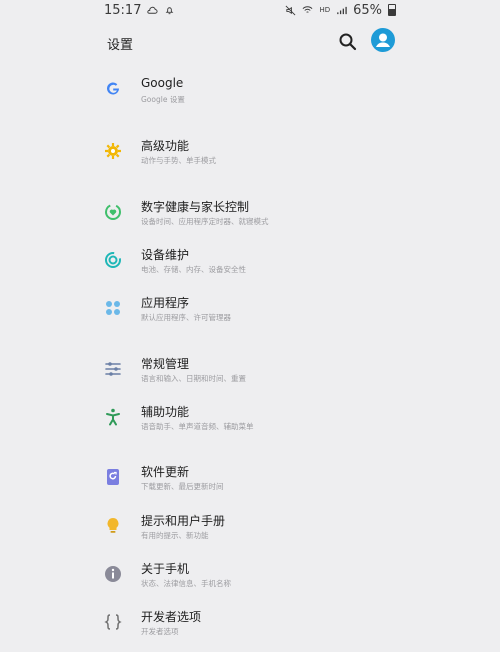  Describe the element at coordinates (250, 371) in the screenshot. I see `settings-item-general-management: 常规管理 语言和输入、日期和时间、重置` at that location.